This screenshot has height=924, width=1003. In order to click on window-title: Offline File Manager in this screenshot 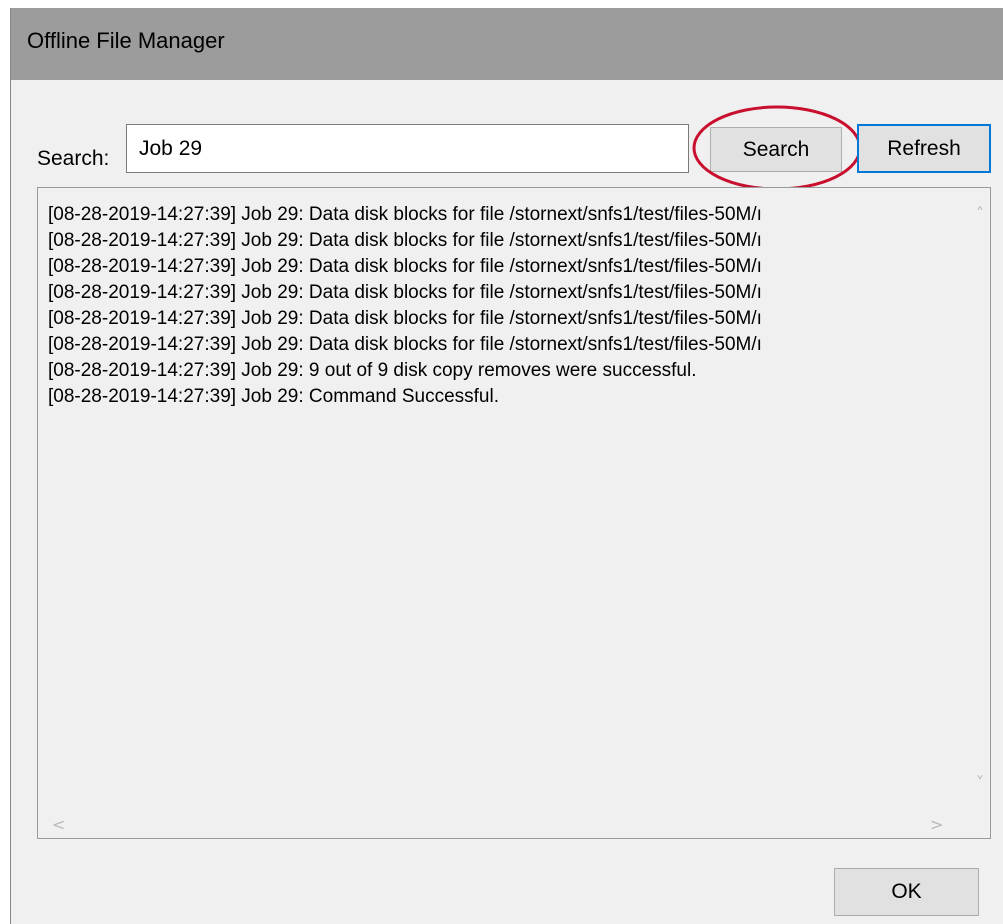, I will do `click(126, 40)`.